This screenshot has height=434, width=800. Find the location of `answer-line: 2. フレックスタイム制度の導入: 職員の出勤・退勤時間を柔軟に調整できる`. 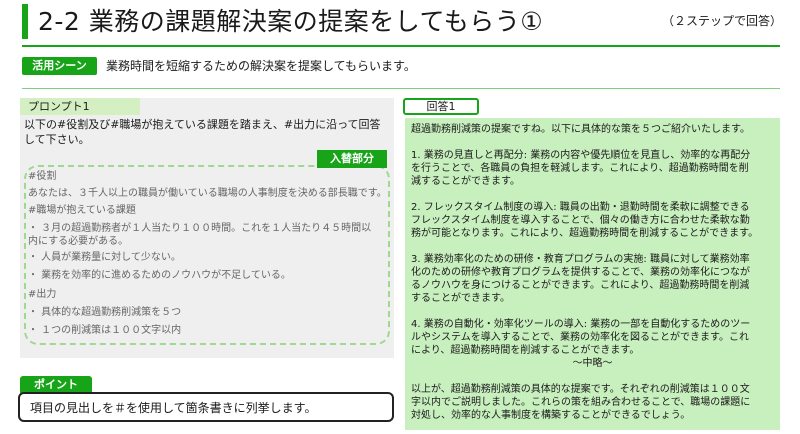

answer-line: 2. フレックスタイム制度の導入: 職員の出勤・退勤時間を柔軟に調整できる is located at coordinates (580, 207).